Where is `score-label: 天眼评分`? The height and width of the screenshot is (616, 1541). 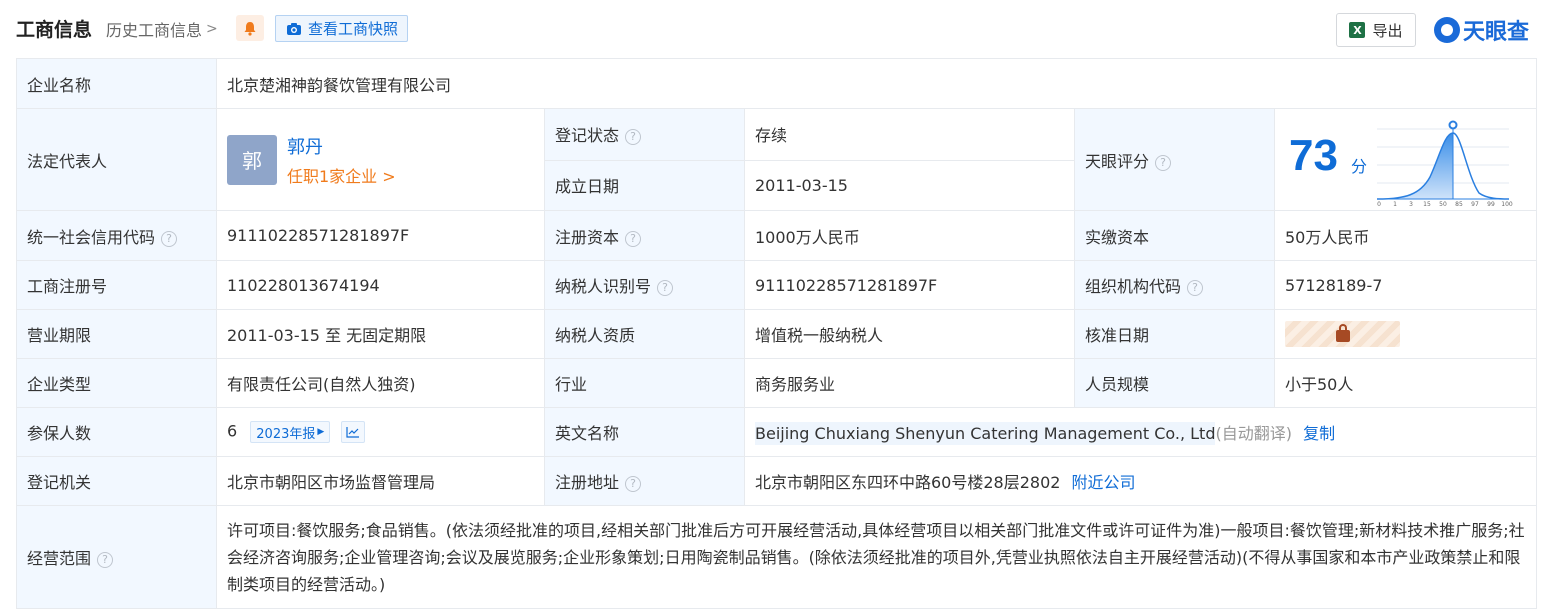 score-label: 天眼评分 is located at coordinates (1117, 161).